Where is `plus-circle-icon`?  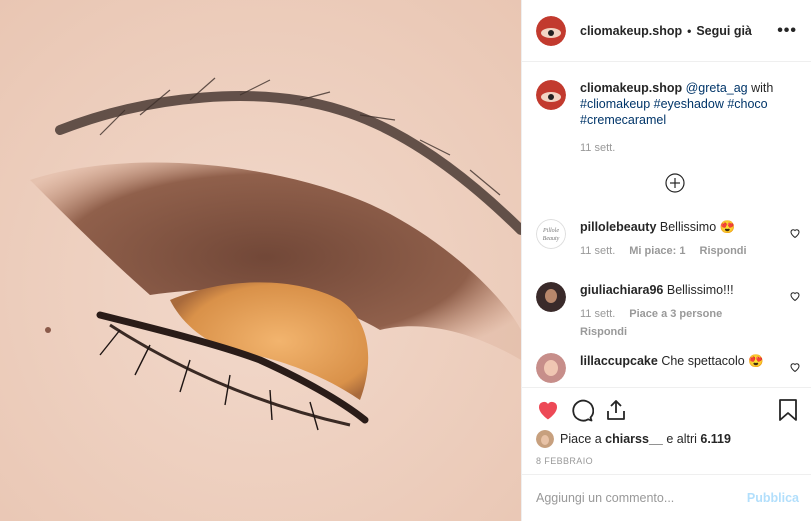 plus-circle-icon is located at coordinates (675, 183).